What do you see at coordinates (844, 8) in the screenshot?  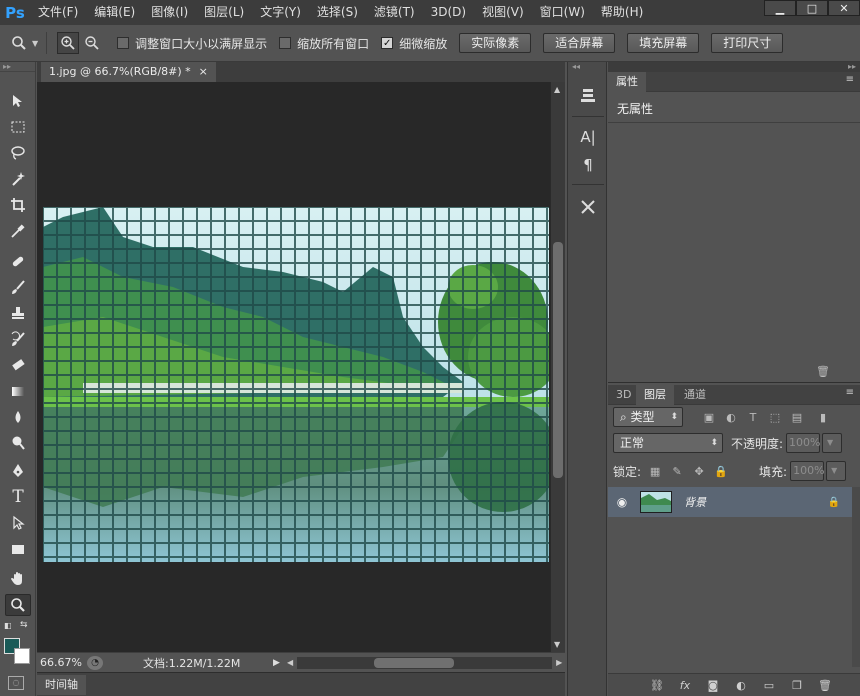 I see `close-button: ✕` at bounding box center [844, 8].